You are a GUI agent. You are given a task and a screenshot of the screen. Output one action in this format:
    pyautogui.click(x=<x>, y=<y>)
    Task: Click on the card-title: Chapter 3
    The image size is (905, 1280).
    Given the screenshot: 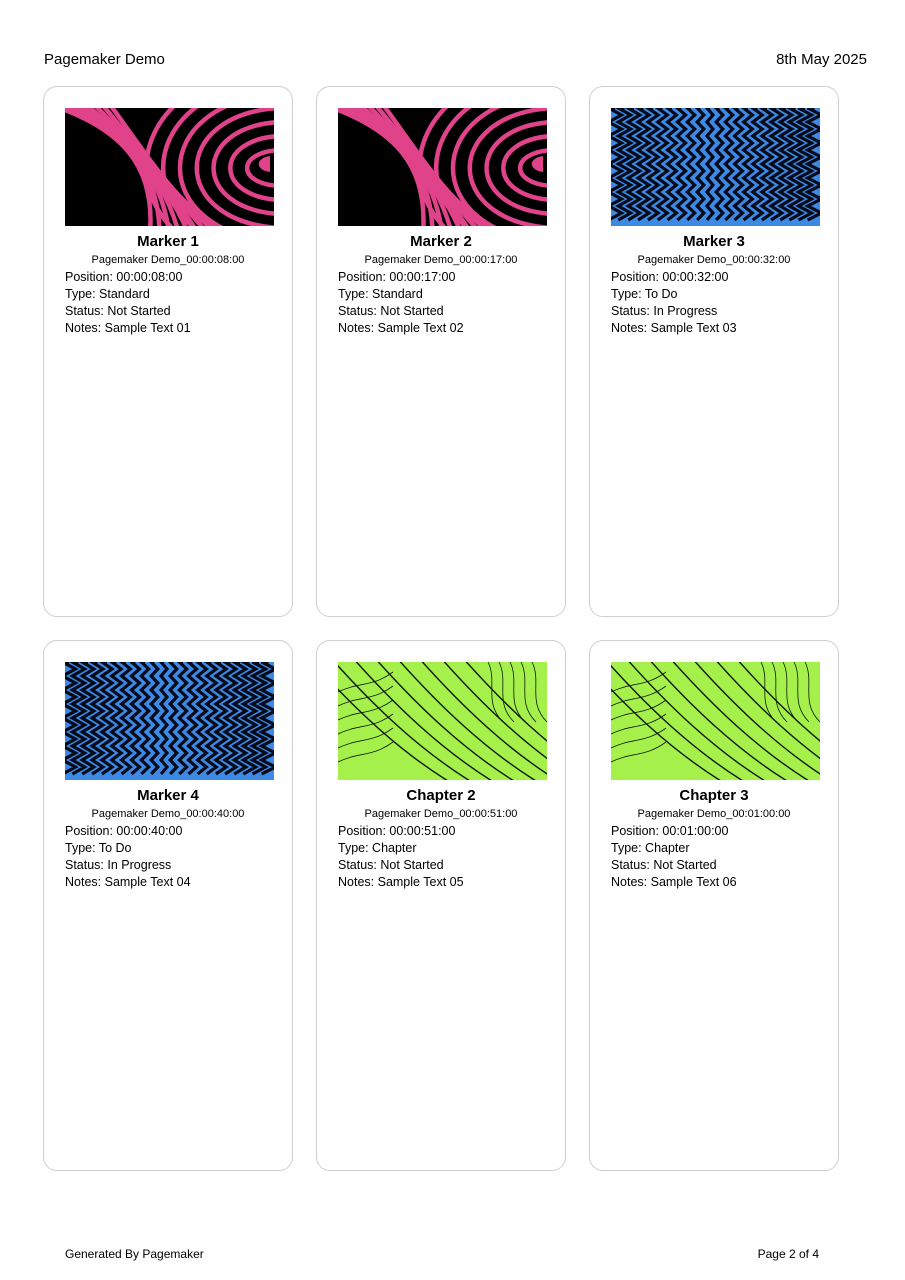 What is the action you would take?
    pyautogui.click(x=714, y=795)
    